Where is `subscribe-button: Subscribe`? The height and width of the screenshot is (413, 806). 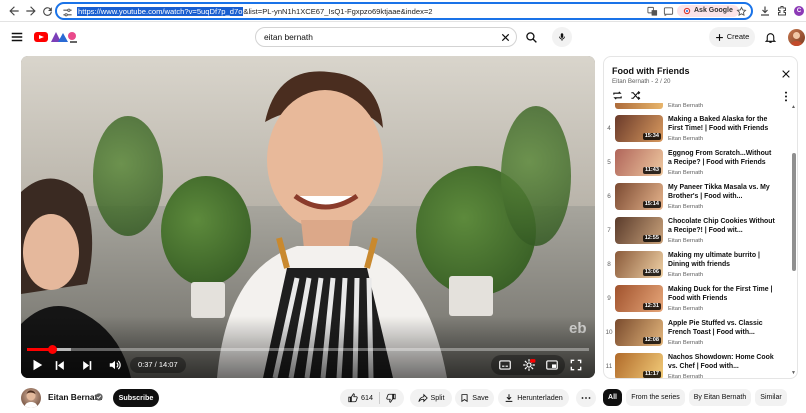 subscribe-button: Subscribe is located at coordinates (136, 398).